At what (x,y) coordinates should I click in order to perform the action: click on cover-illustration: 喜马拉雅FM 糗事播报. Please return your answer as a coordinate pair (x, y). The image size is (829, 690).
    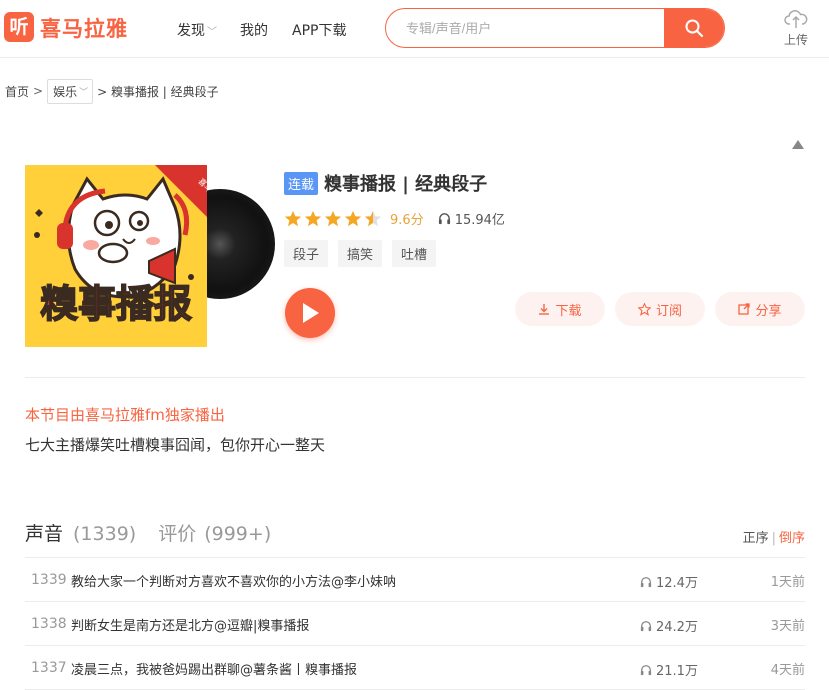
    Looking at the image, I should click on (116, 256).